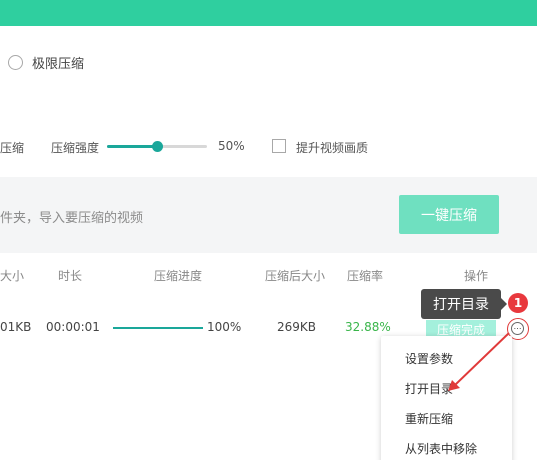  Describe the element at coordinates (479, 361) in the screenshot. I see `annotation-arrow-icon` at that location.